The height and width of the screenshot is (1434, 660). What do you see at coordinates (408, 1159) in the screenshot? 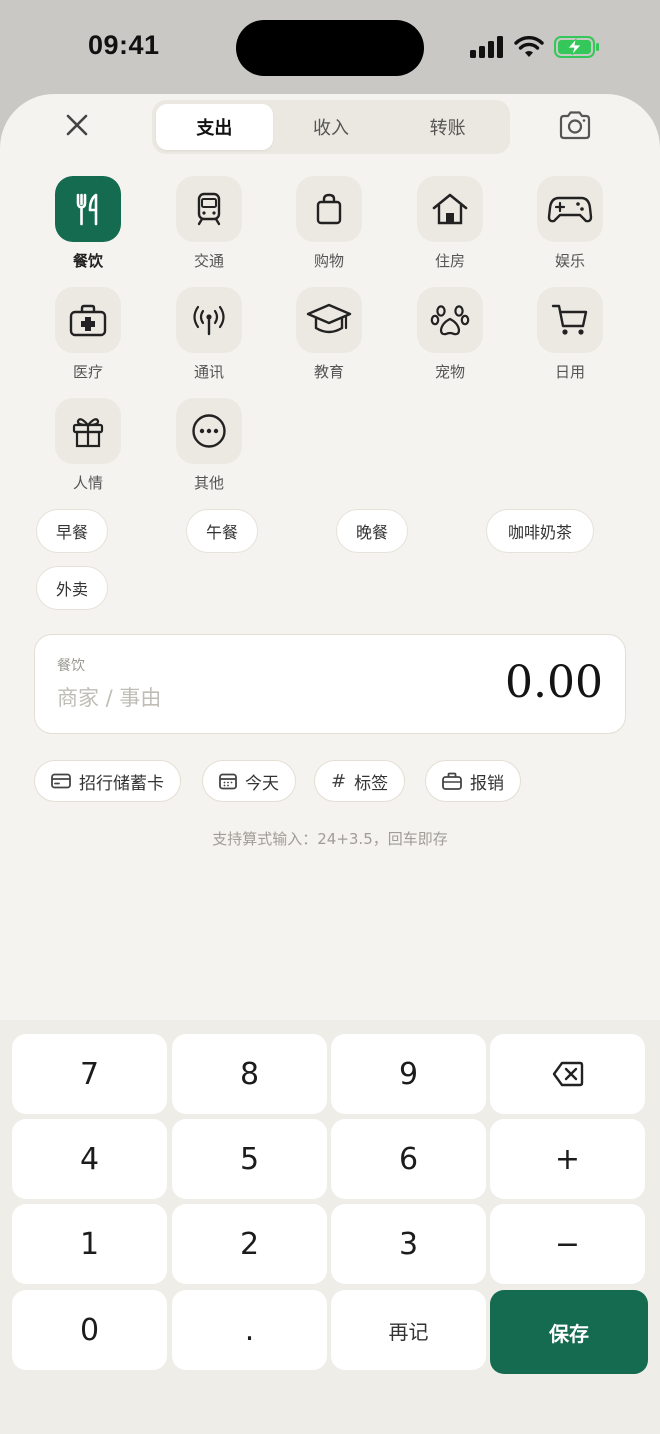
I see `key-6: 6` at bounding box center [408, 1159].